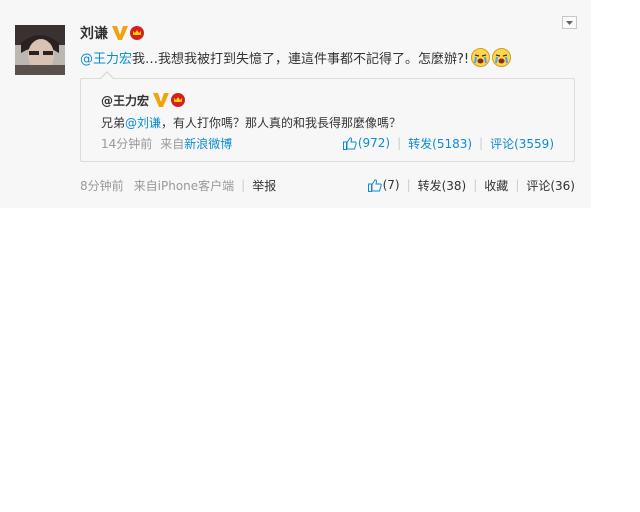  Describe the element at coordinates (107, 76) in the screenshot. I see `quote-arrow-inner` at that location.